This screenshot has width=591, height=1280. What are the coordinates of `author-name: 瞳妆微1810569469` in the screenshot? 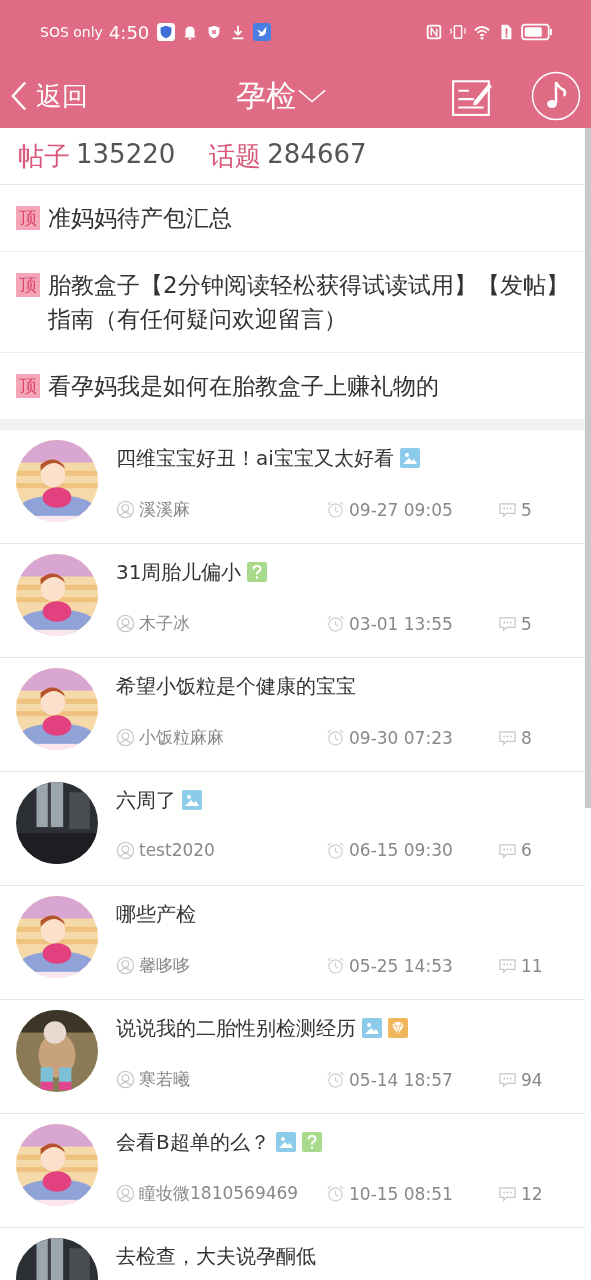 It's located at (219, 1193).